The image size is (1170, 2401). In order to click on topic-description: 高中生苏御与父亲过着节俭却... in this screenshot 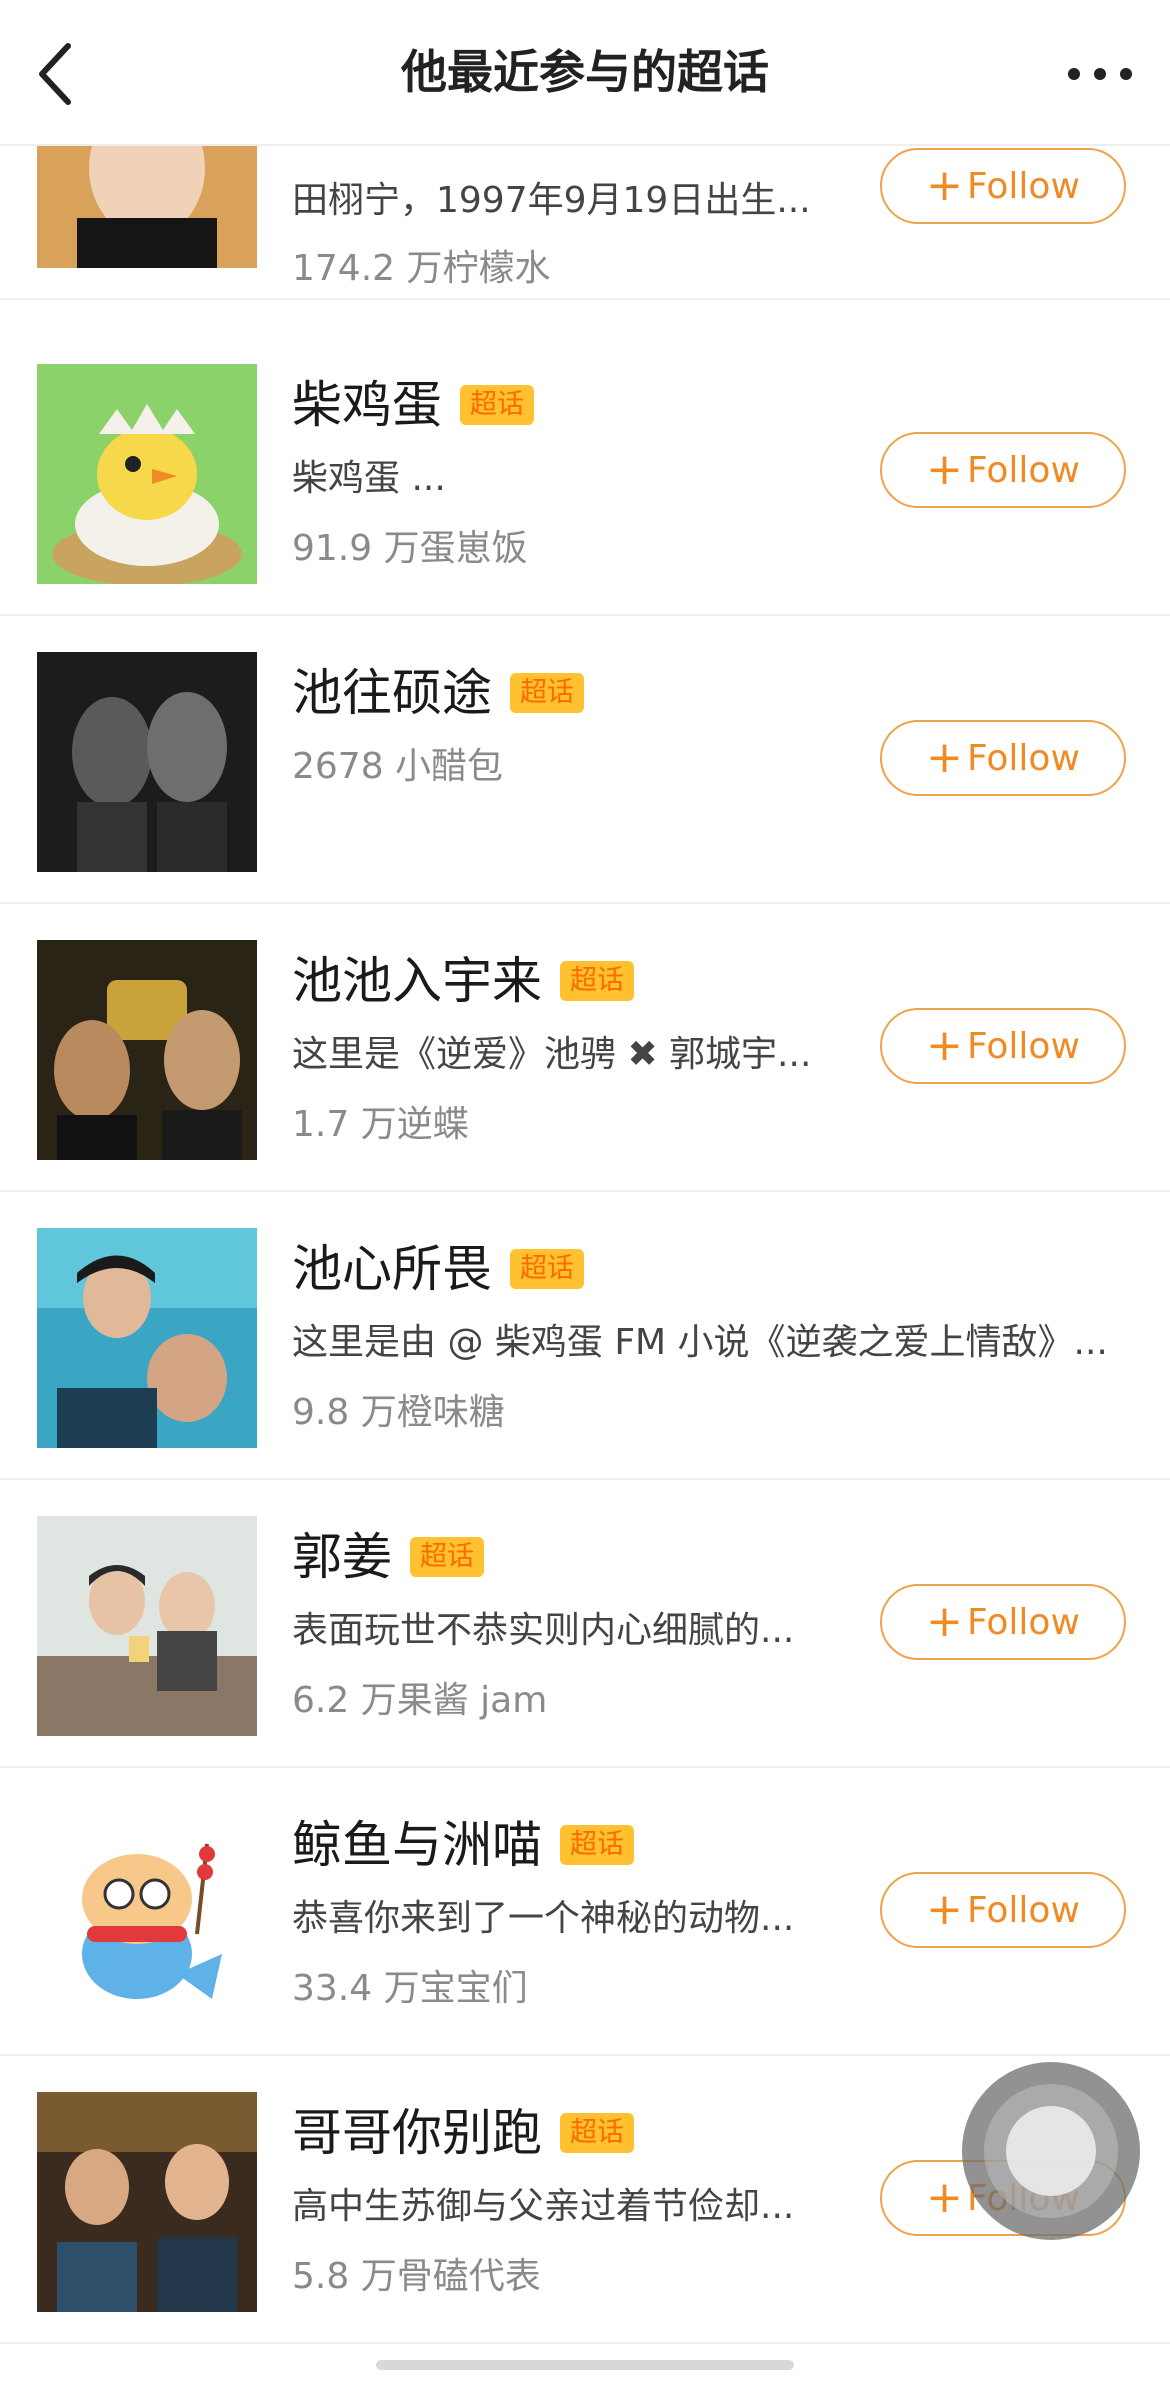, I will do `click(543, 2206)`.